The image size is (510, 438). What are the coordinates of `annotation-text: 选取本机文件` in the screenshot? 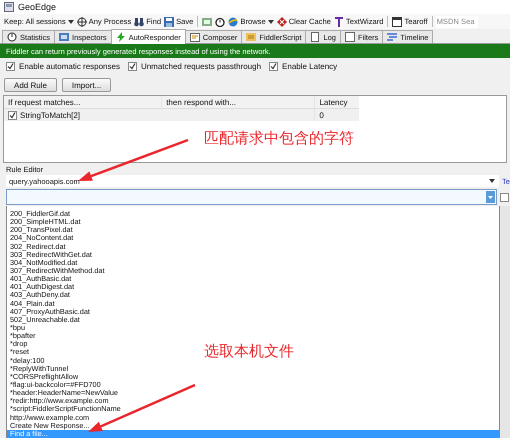 It's located at (249, 352).